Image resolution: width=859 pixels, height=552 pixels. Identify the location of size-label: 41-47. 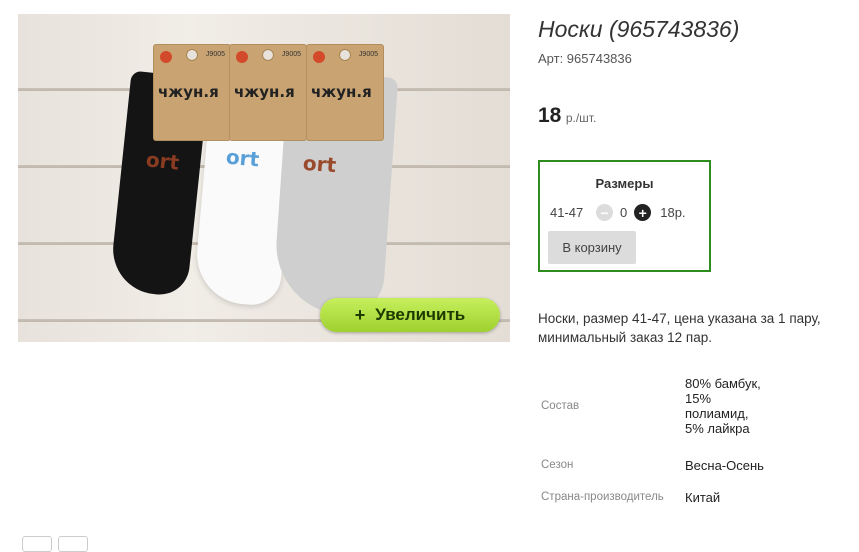
(567, 212).